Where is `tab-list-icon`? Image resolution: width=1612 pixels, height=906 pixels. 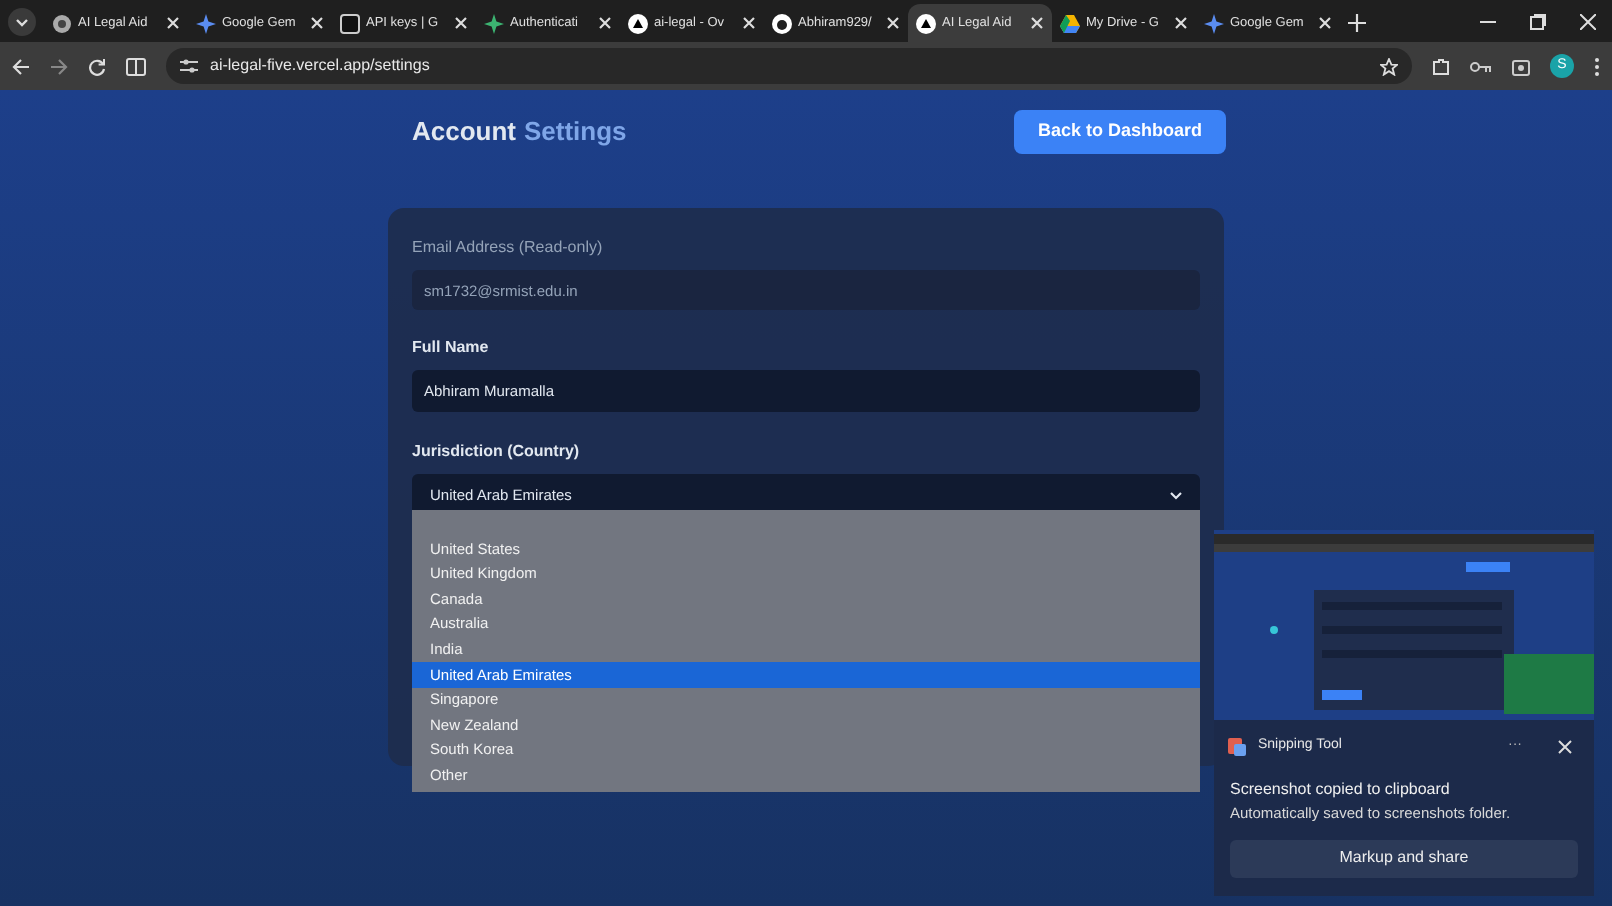 tab-list-icon is located at coordinates (22, 22).